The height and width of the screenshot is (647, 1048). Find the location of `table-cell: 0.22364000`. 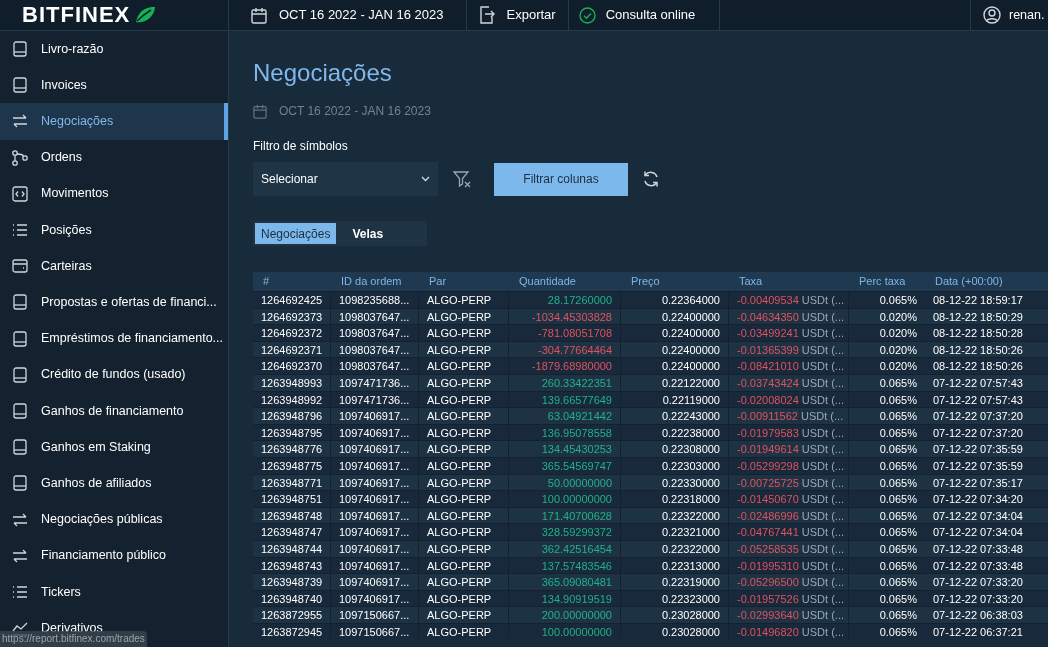

table-cell: 0.22364000 is located at coordinates (675, 300).